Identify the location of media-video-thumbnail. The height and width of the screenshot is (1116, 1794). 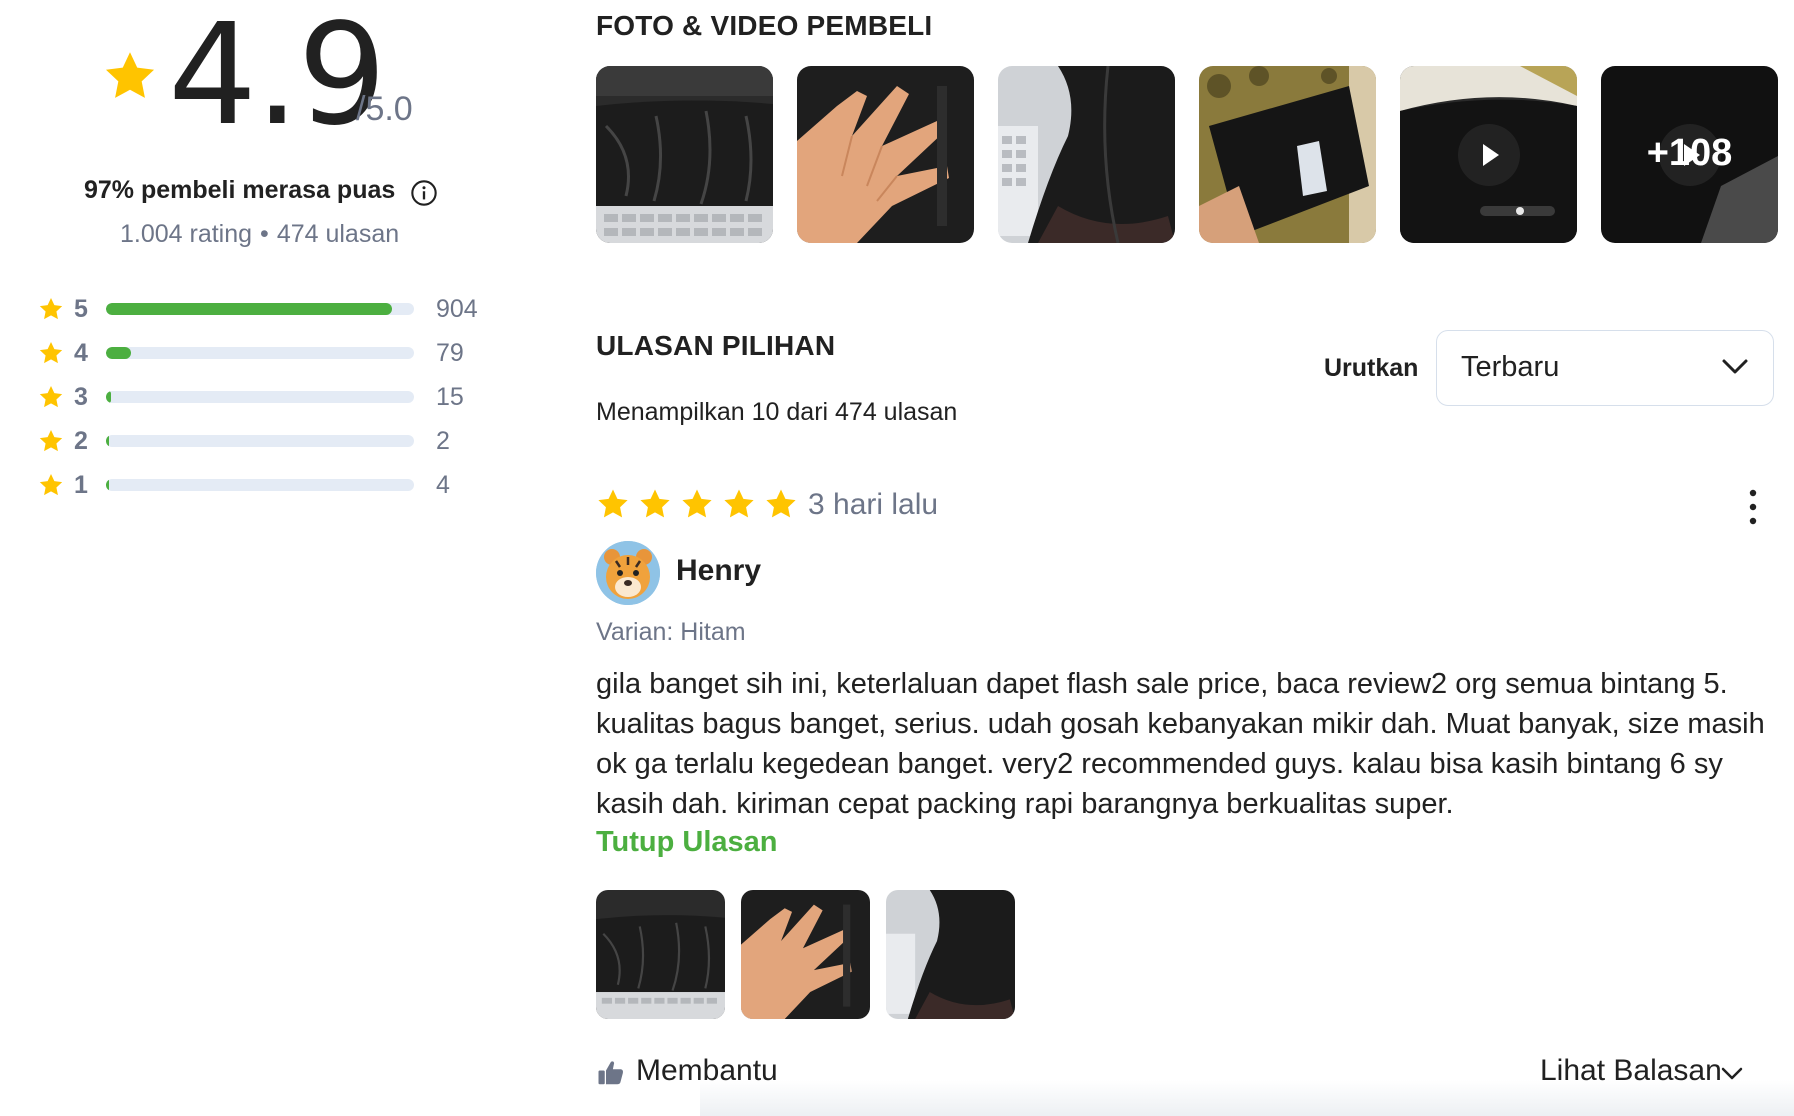
(1488, 154).